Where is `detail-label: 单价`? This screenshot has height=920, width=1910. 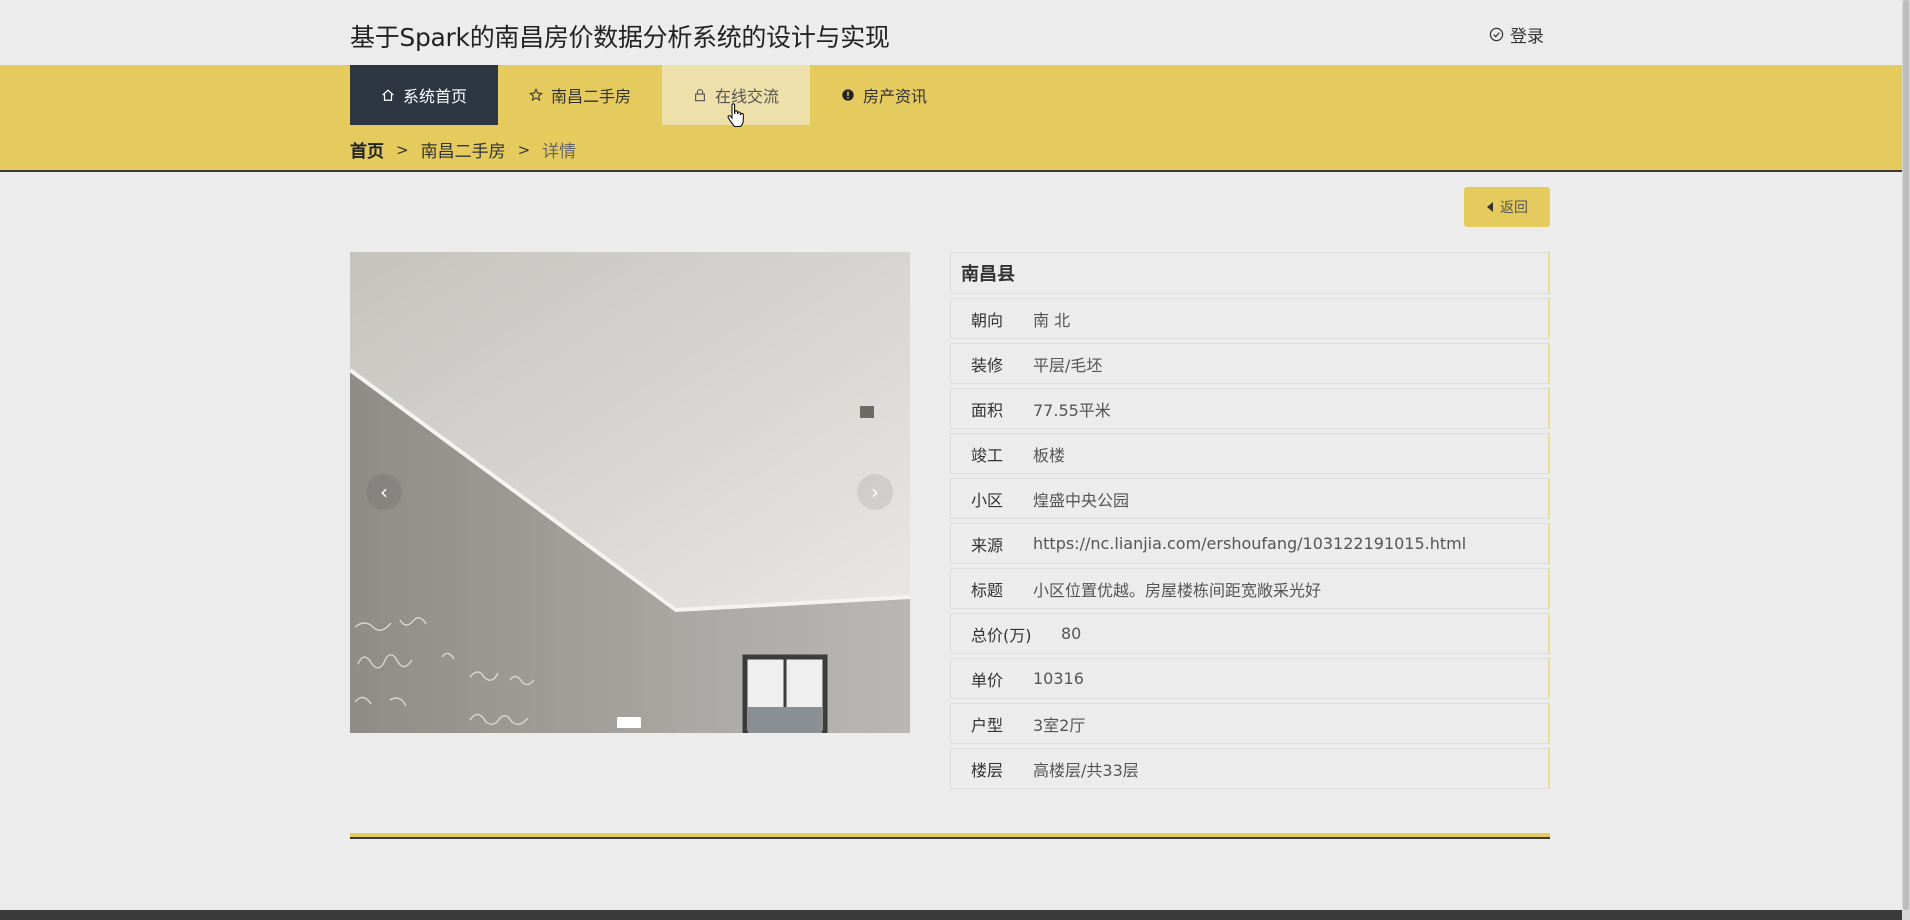 detail-label: 单价 is located at coordinates (987, 680).